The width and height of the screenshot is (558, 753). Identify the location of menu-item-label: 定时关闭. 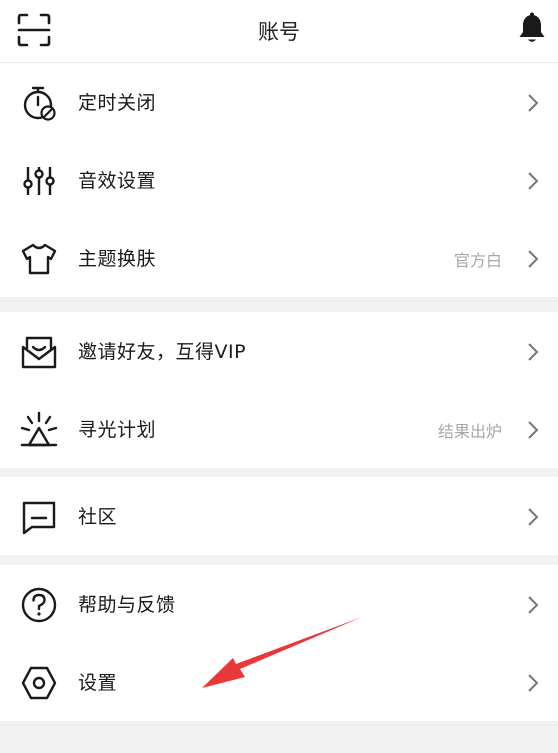
(117, 103).